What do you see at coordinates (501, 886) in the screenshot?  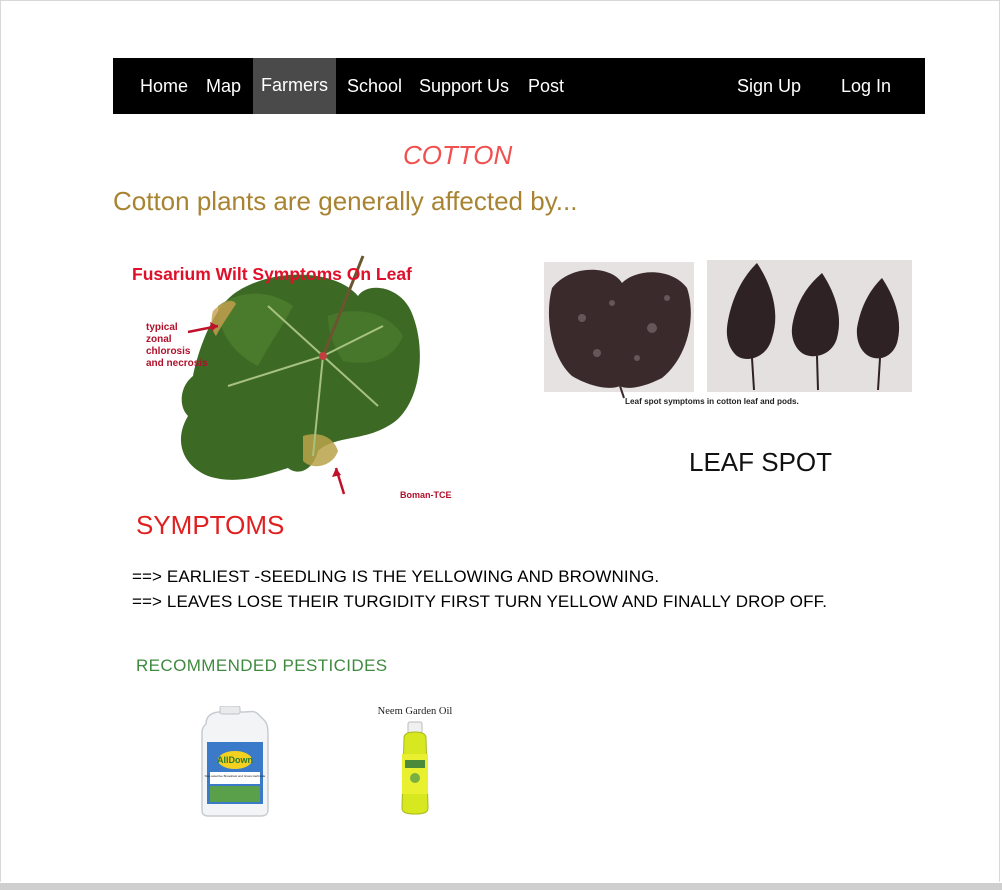 I see `bottom-scrollbar` at bounding box center [501, 886].